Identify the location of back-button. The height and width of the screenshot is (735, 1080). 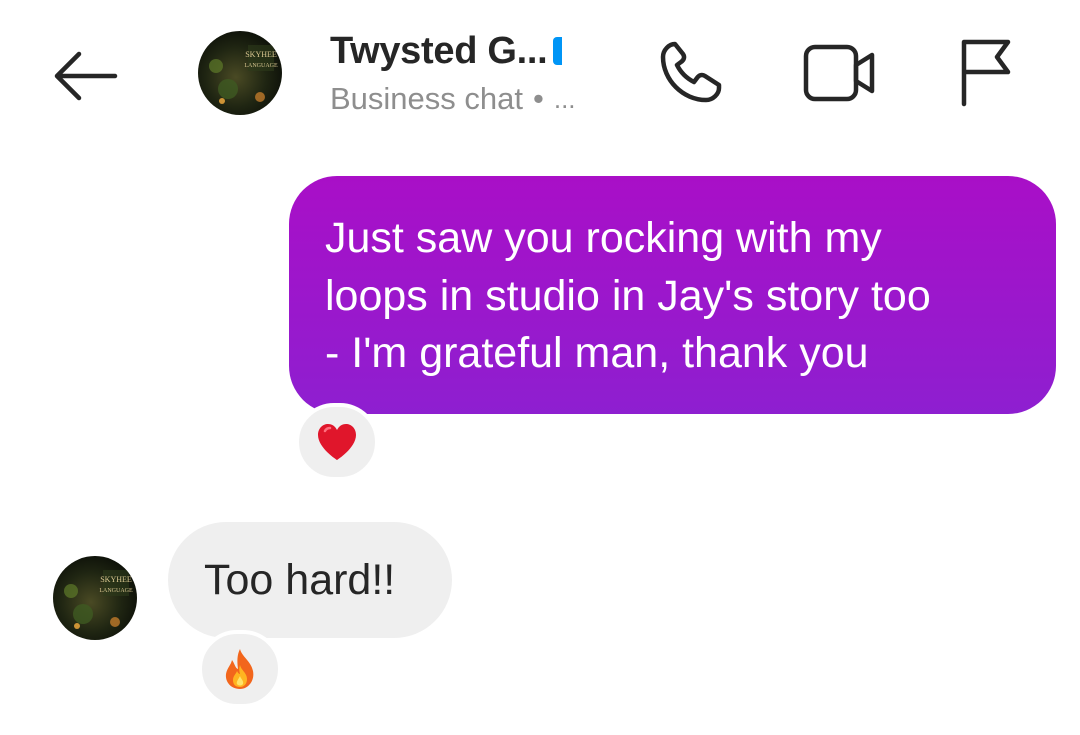
(84, 76).